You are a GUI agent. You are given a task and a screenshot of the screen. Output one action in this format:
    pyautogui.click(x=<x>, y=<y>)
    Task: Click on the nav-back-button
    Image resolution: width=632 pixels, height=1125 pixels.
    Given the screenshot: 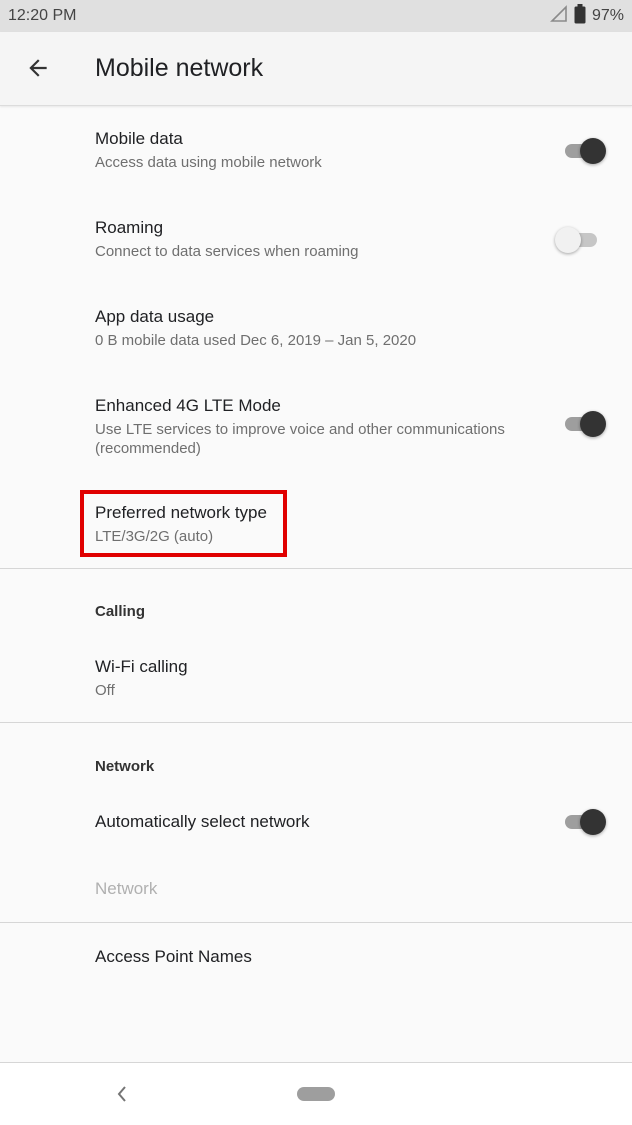 What is the action you would take?
    pyautogui.click(x=122, y=1096)
    